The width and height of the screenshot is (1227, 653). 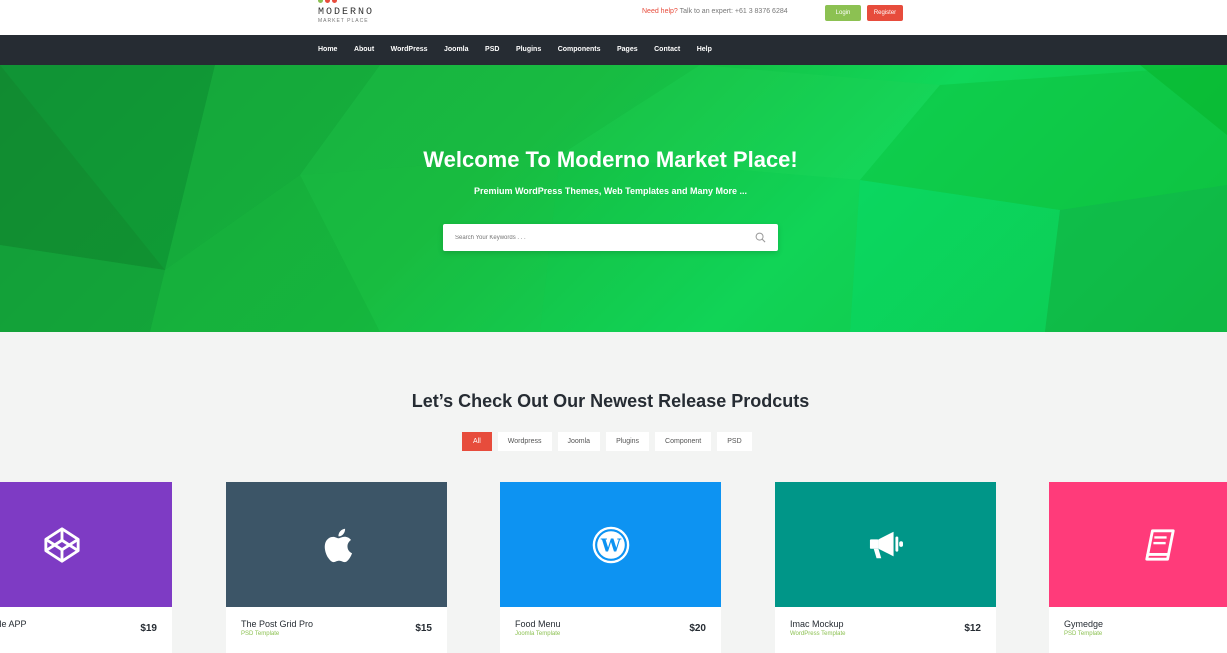 I want to click on product-name: Imac Mockup, so click(x=817, y=624).